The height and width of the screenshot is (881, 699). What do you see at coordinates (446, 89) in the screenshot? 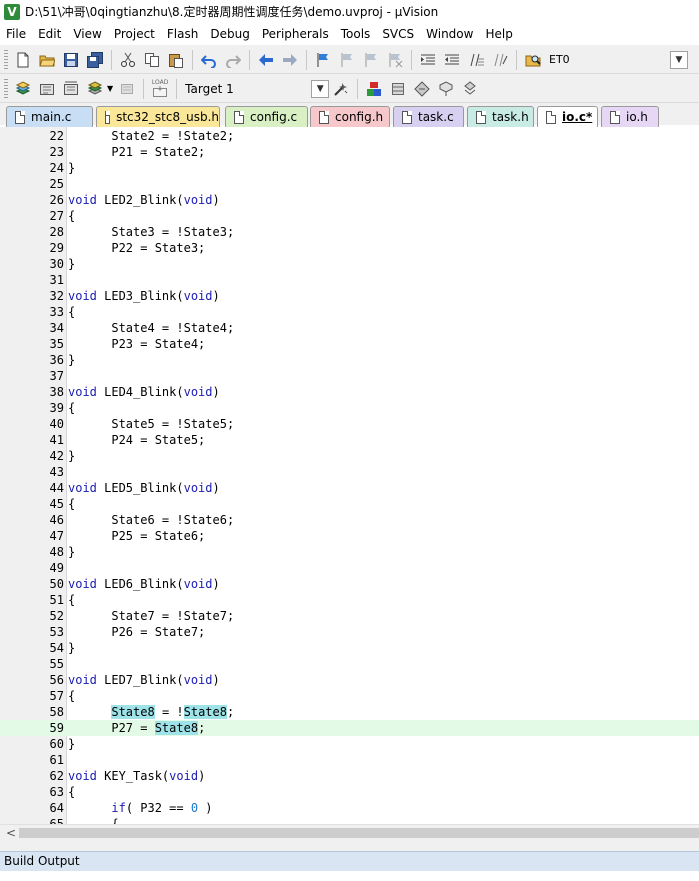
I see `functions-button` at bounding box center [446, 89].